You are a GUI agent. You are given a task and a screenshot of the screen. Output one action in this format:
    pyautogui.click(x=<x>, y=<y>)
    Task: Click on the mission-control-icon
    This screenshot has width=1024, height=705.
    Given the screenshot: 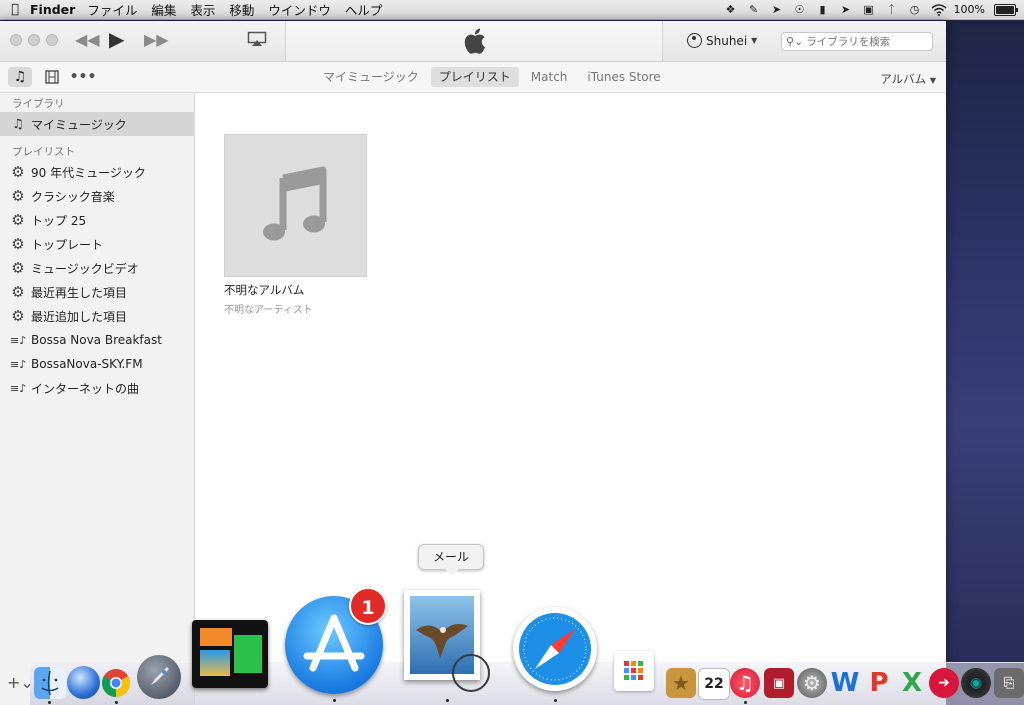 What is the action you would take?
    pyautogui.click(x=230, y=654)
    